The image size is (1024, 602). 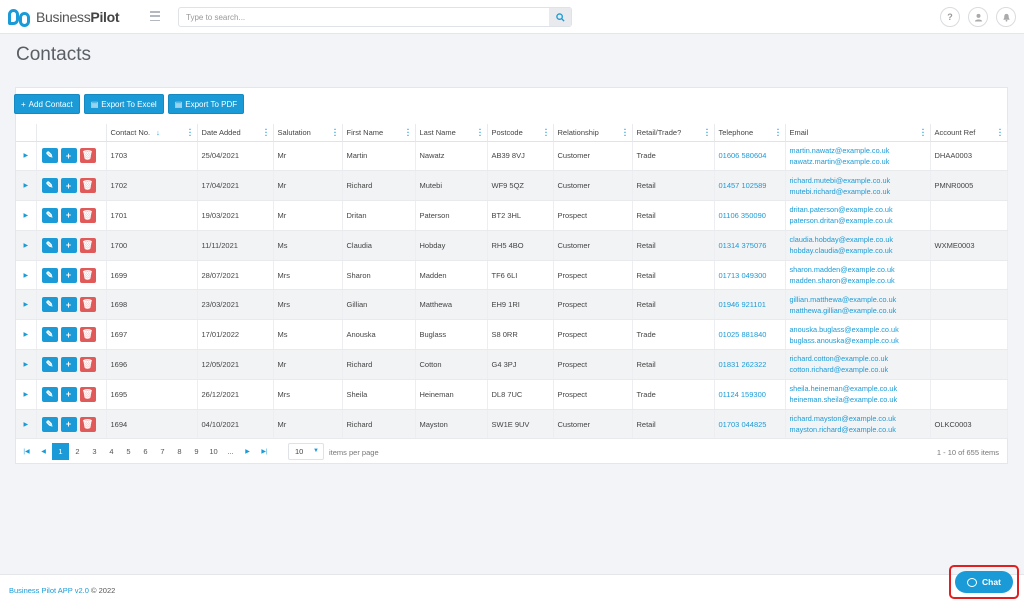 I want to click on email-link: mutebi.richard@example.co.uk, so click(x=860, y=191).